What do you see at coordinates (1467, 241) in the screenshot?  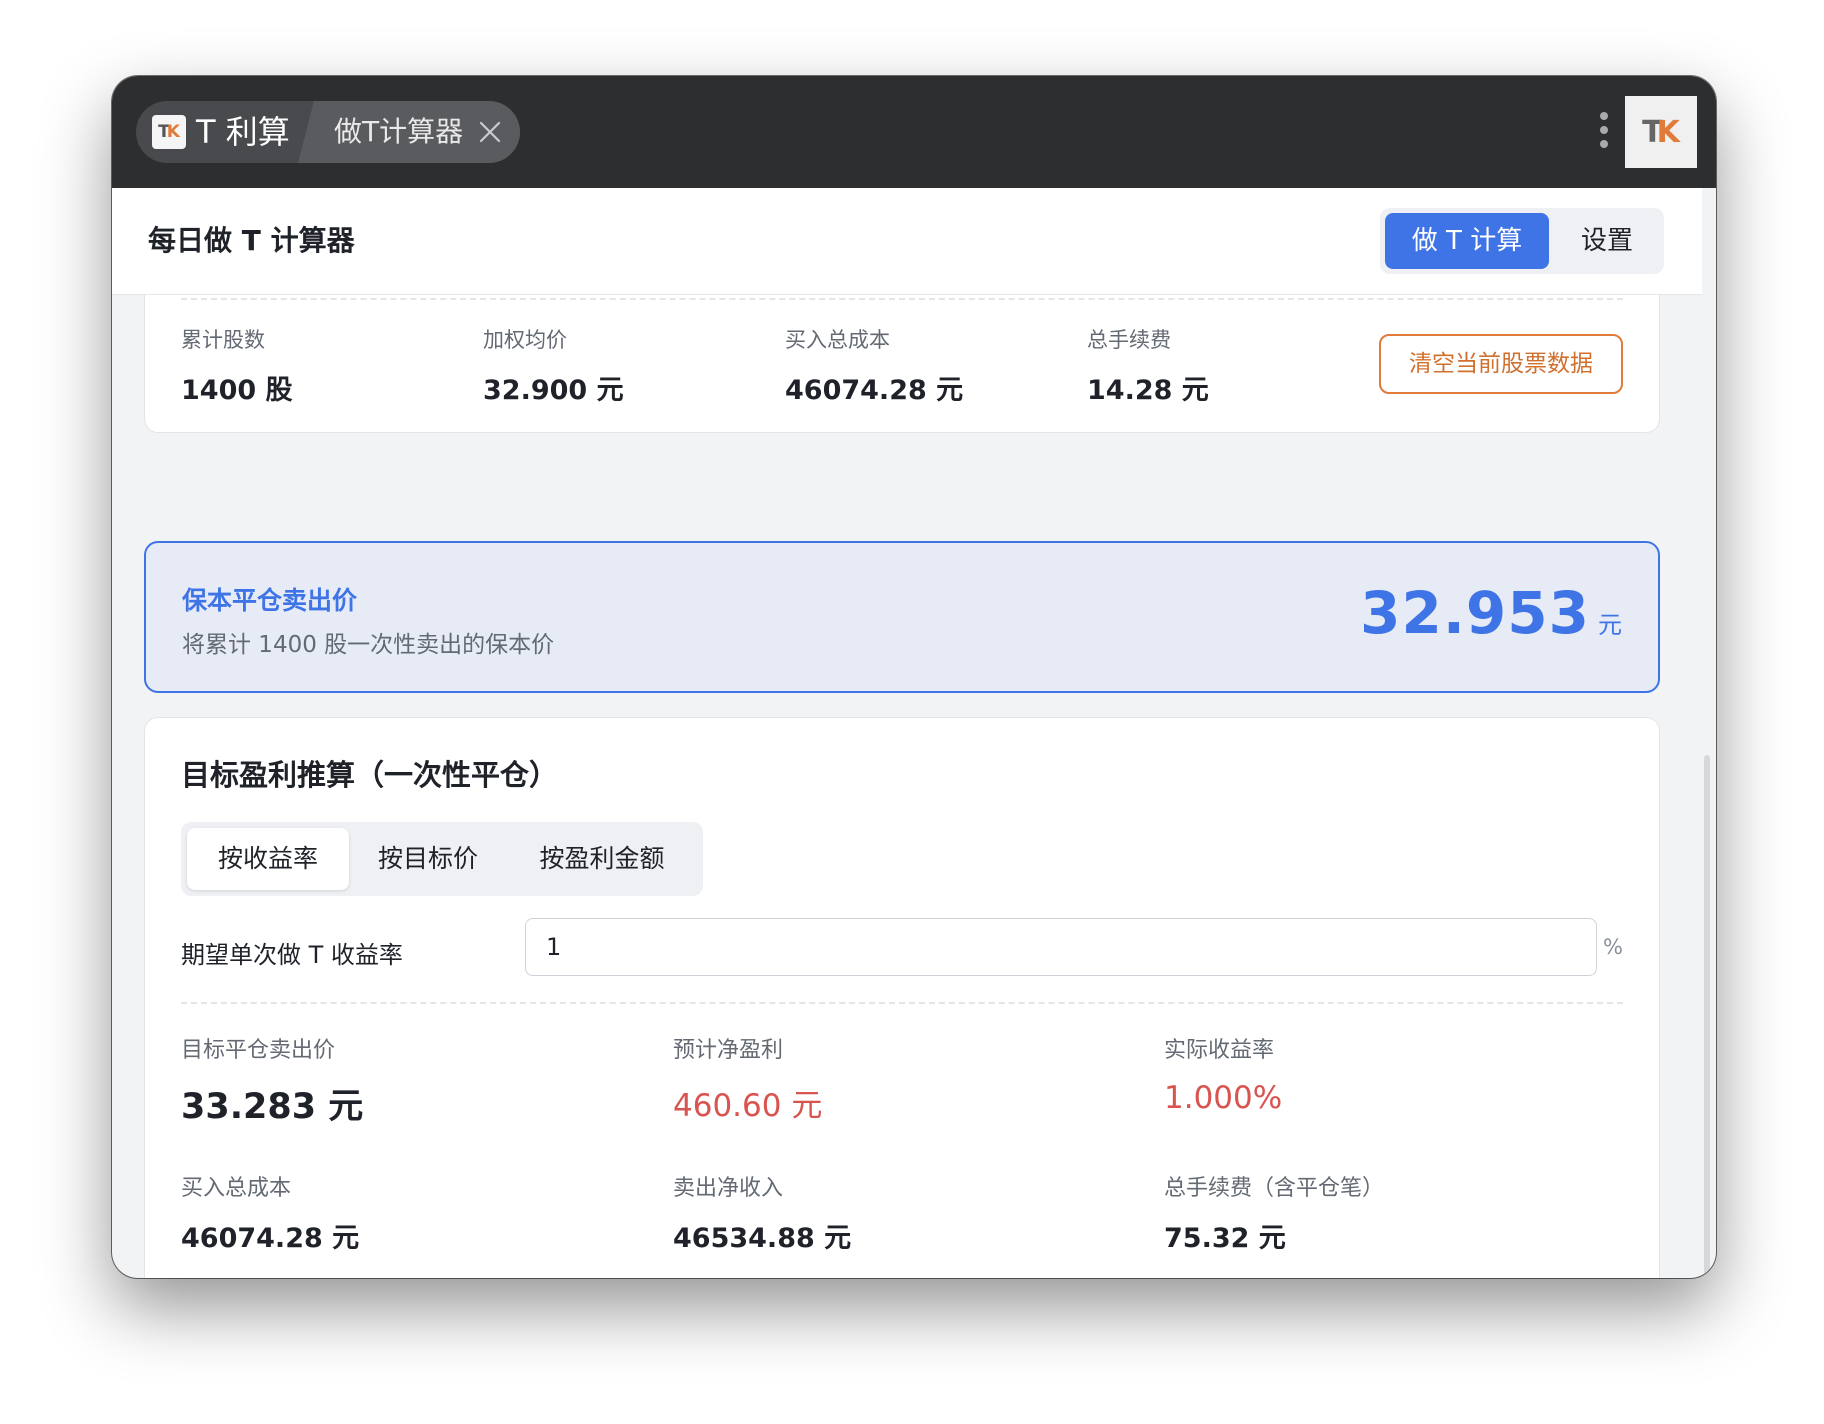 I see `nav-calc-button: 做 T 计算` at bounding box center [1467, 241].